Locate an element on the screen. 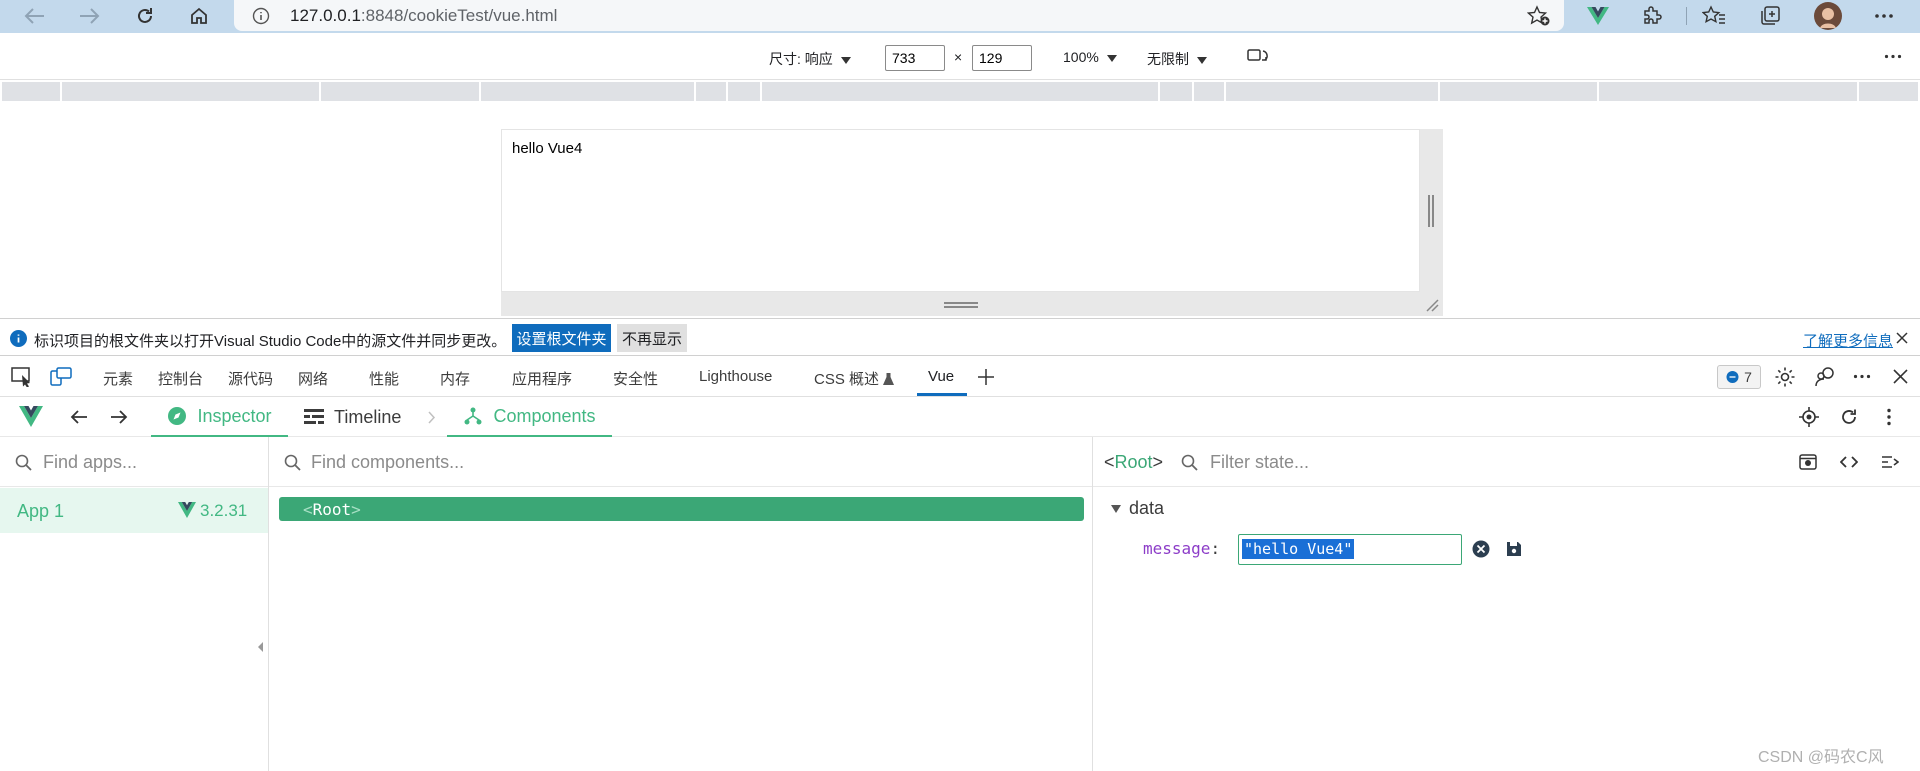 The height and width of the screenshot is (771, 1920). refresh-button is located at coordinates (145, 16).